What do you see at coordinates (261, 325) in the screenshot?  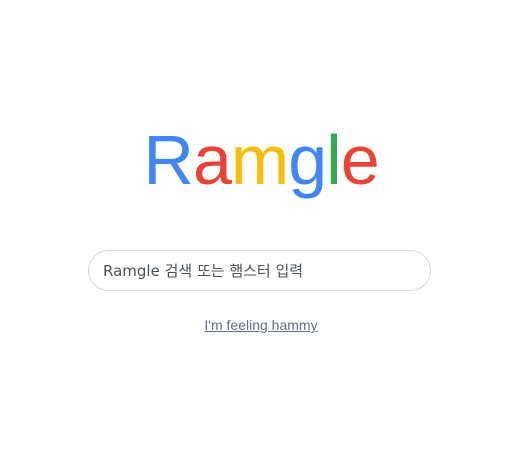 I see `feeling-hammy-link: I'm feeling hammy` at bounding box center [261, 325].